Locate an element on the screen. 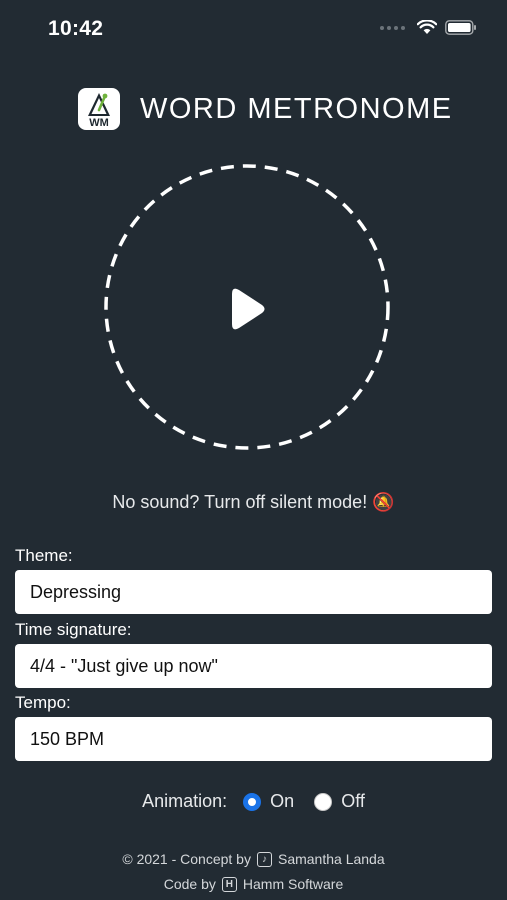 The image size is (507, 900). app-title: WORD METRONOME is located at coordinates (296, 108).